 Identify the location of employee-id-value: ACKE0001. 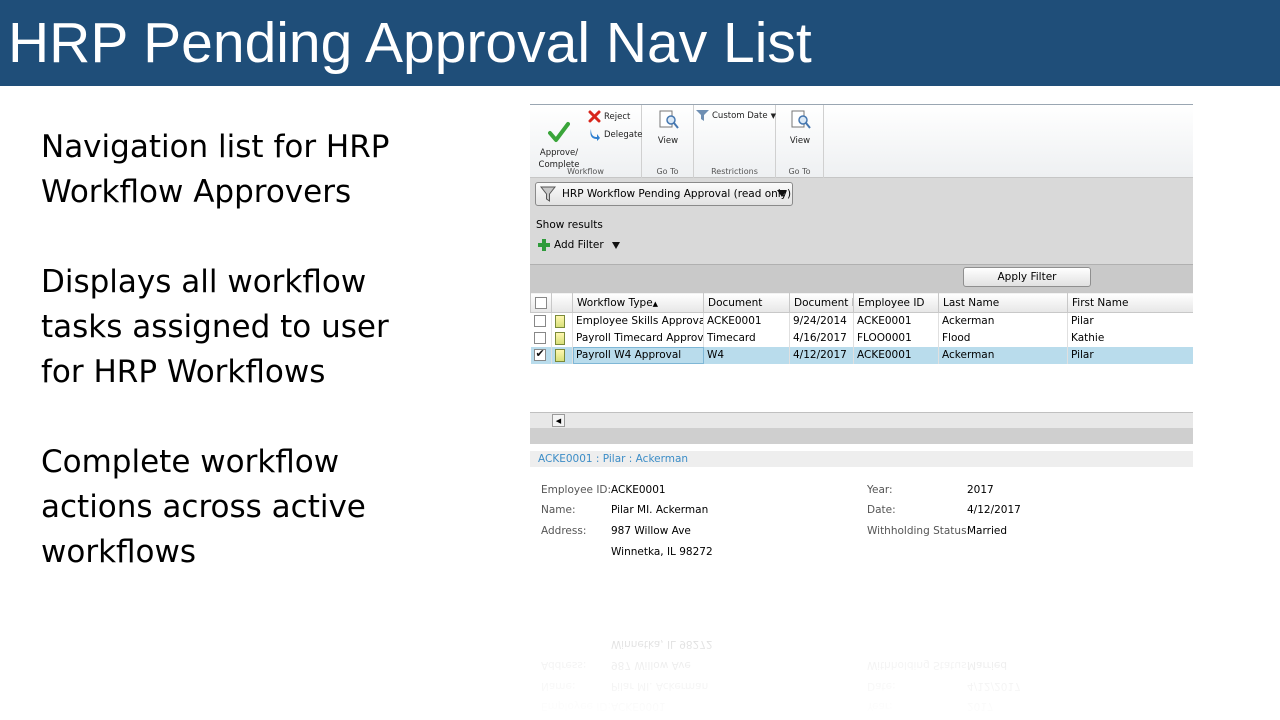
(638, 490).